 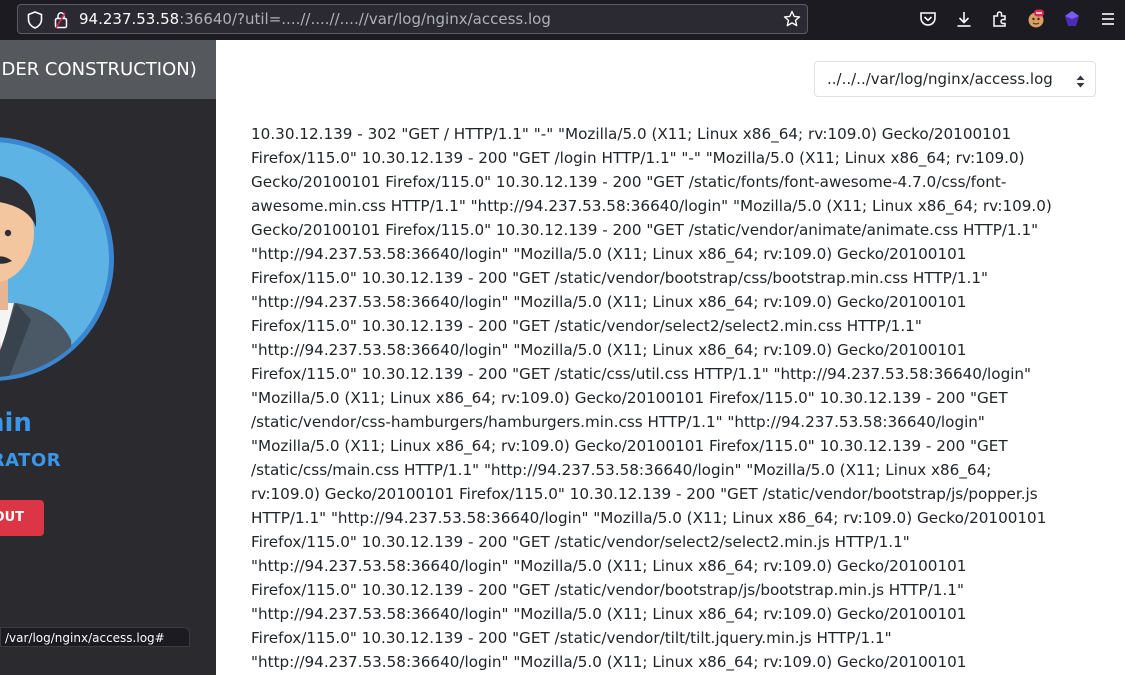 I want to click on sidebar-header-title: NDER CONSTRUCTION), so click(x=98, y=69).